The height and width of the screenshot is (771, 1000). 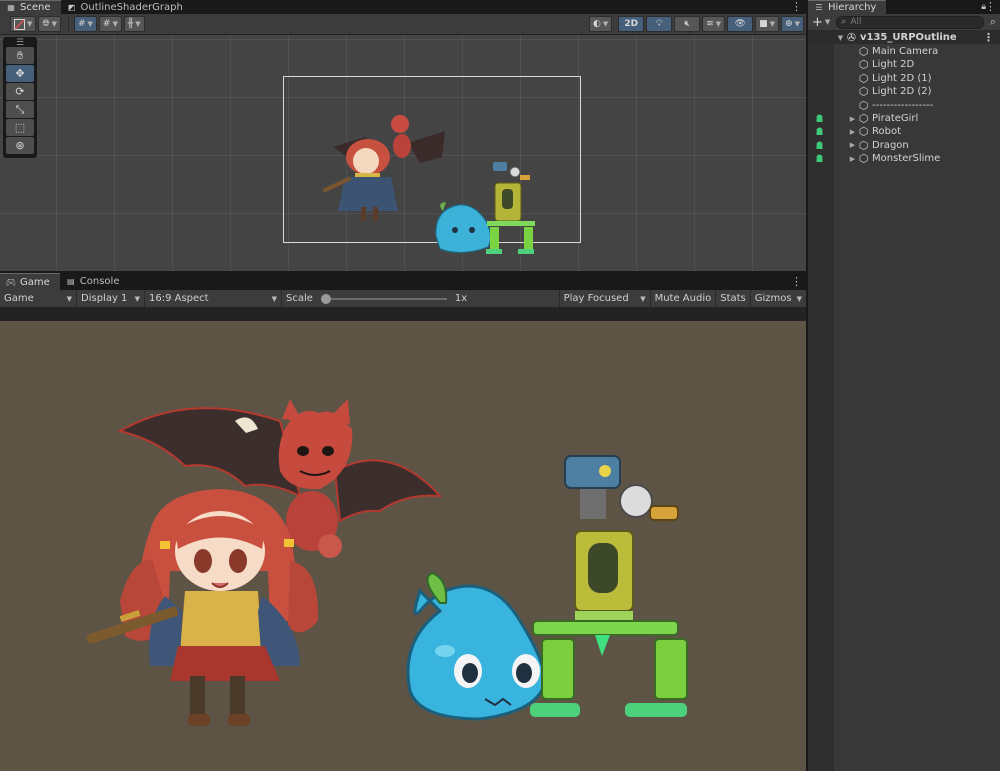 I want to click on tab-hierarchy: ☰ Hierarchy, so click(x=847, y=7).